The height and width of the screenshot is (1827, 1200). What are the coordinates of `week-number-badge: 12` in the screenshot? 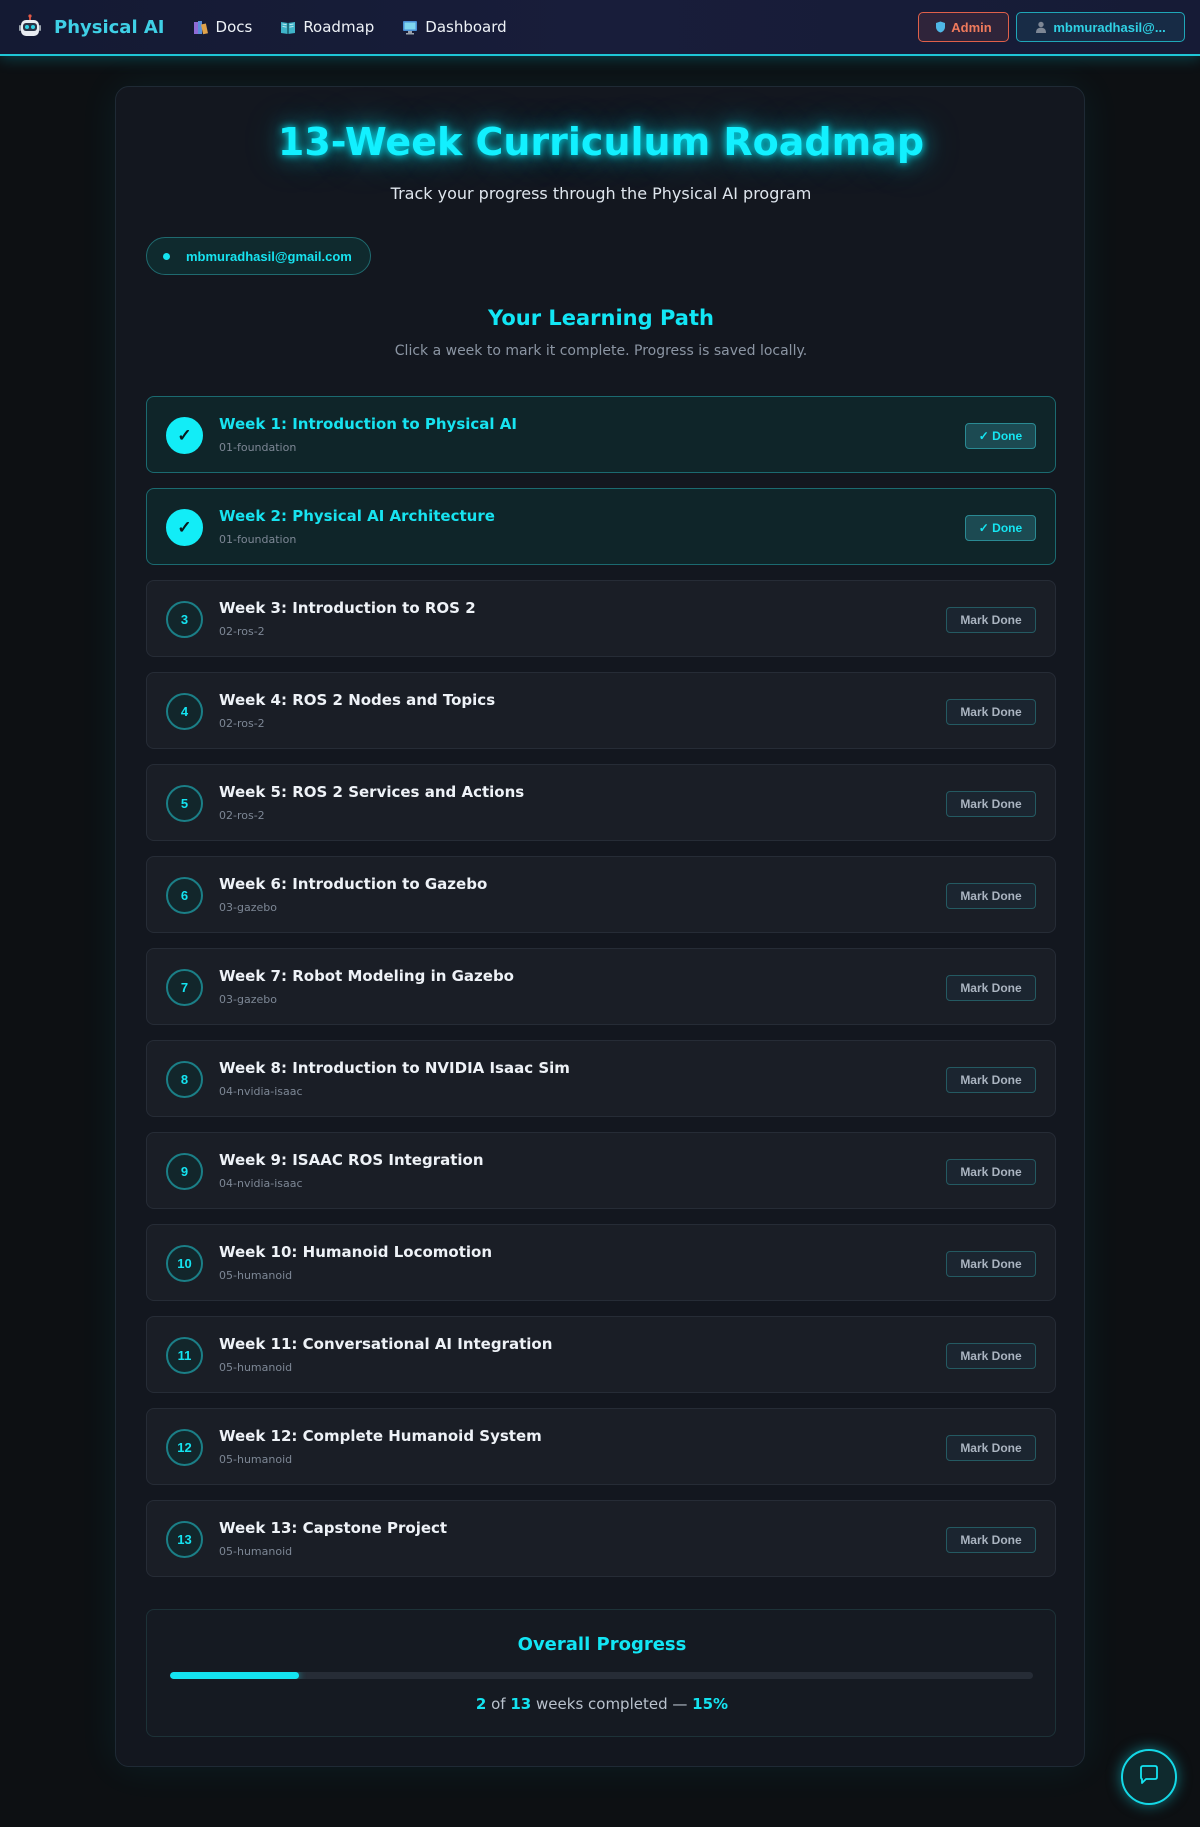 It's located at (184, 1447).